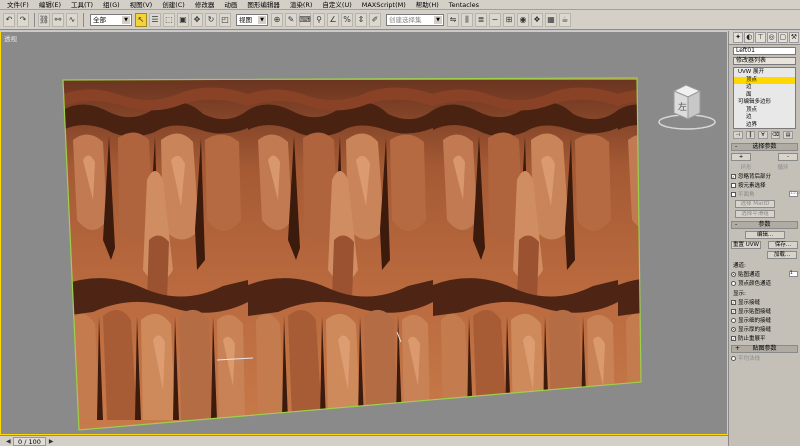  Describe the element at coordinates (252, 19) in the screenshot. I see `reference-coord-dropdown: 视图 ▼` at that location.